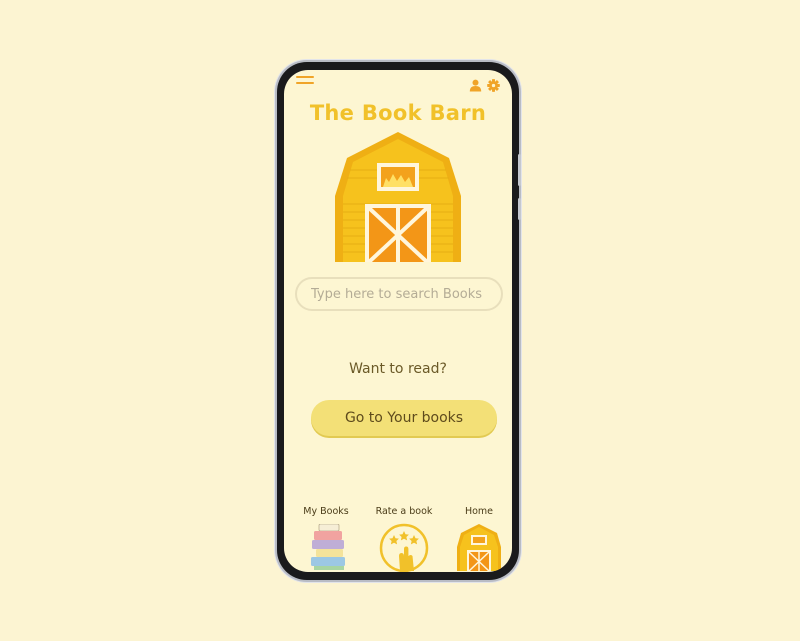 This screenshot has height=641, width=800. I want to click on nav-label-home: Home, so click(479, 511).